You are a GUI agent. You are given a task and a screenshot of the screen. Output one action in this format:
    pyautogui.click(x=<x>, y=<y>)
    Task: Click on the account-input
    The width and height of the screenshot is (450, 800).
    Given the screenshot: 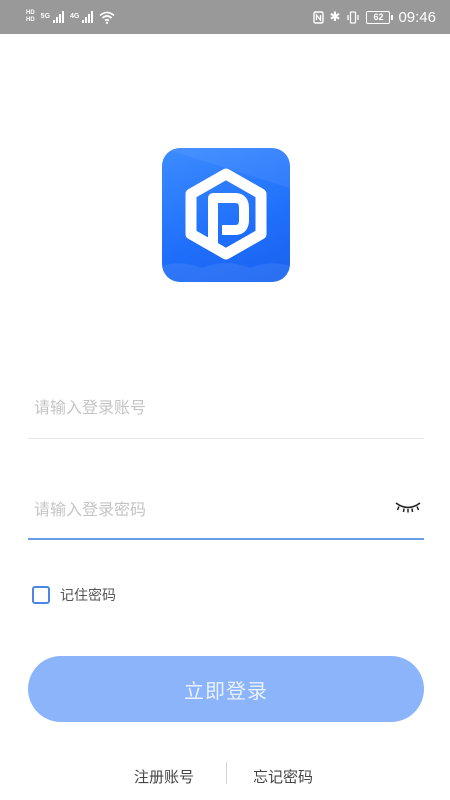 What is the action you would take?
    pyautogui.click(x=226, y=407)
    